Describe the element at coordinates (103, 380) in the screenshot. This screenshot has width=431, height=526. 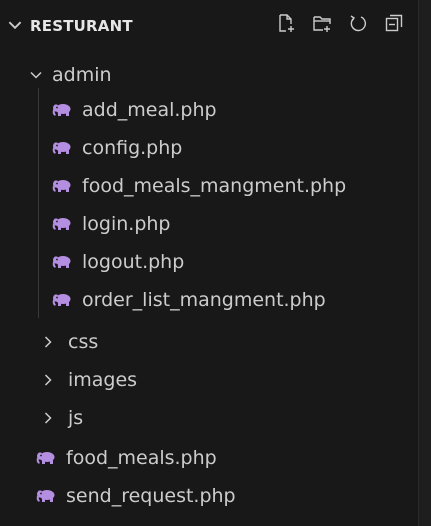
I see `folder-label: images` at that location.